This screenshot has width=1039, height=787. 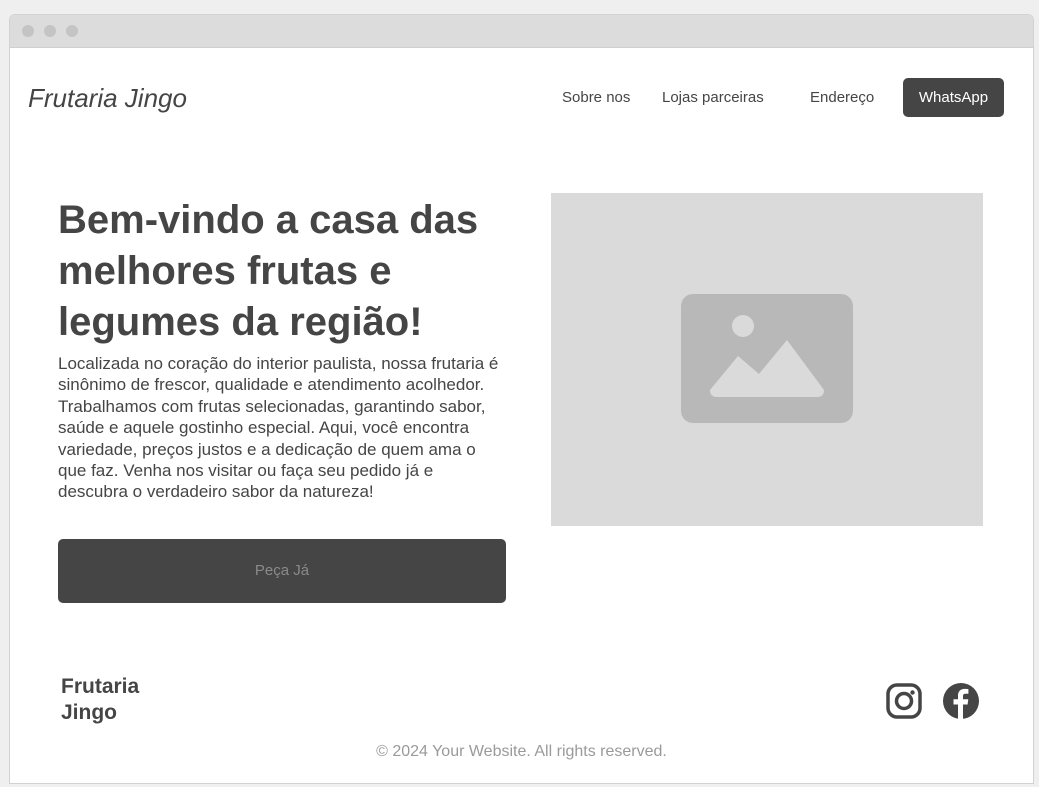 I want to click on facebook-icon, so click(x=961, y=701).